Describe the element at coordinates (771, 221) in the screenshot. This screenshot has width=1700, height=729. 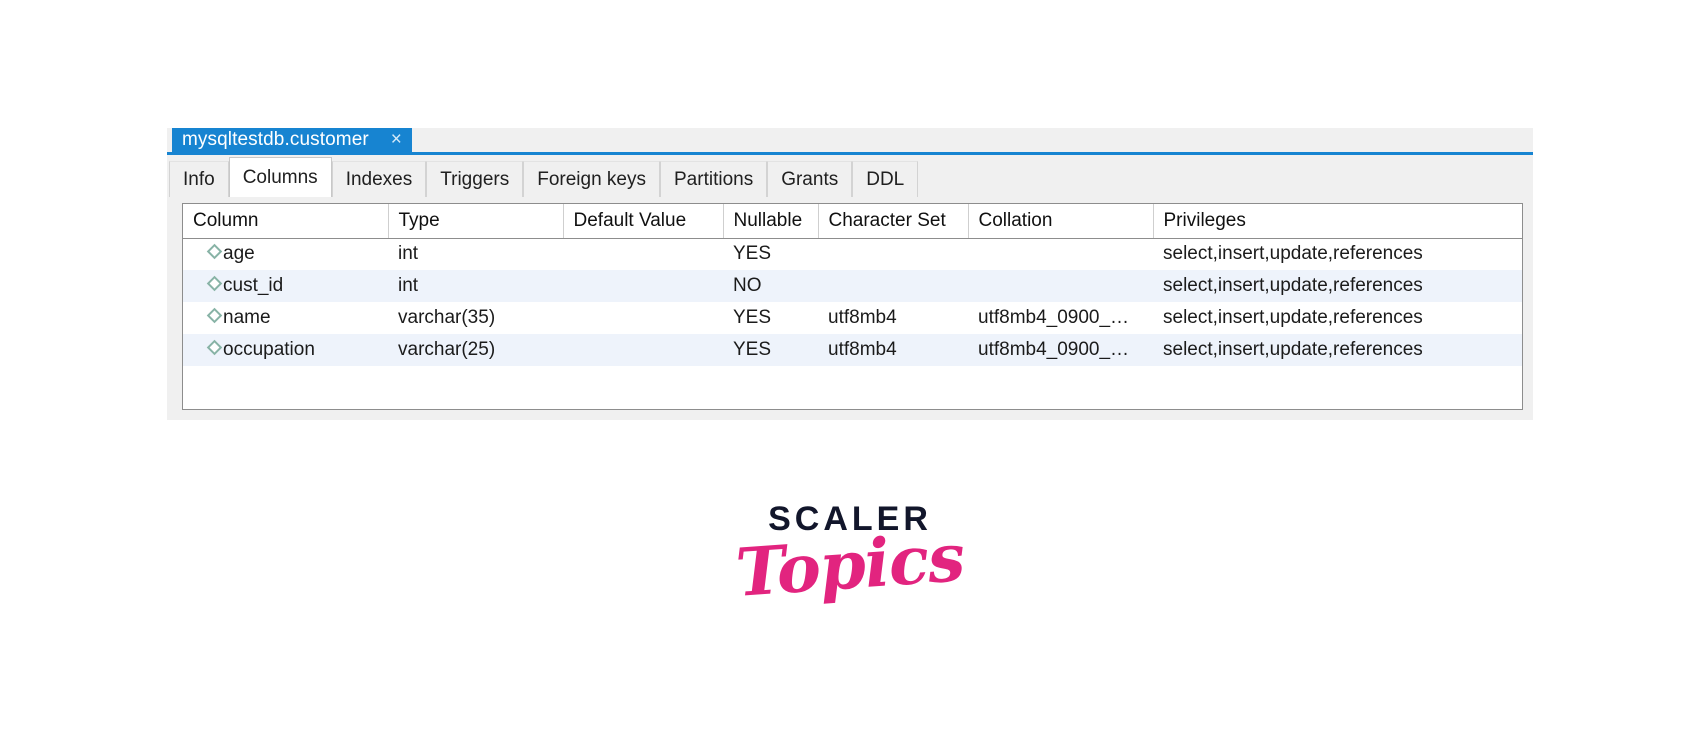
I see `column-header-nullable: Nullable` at that location.